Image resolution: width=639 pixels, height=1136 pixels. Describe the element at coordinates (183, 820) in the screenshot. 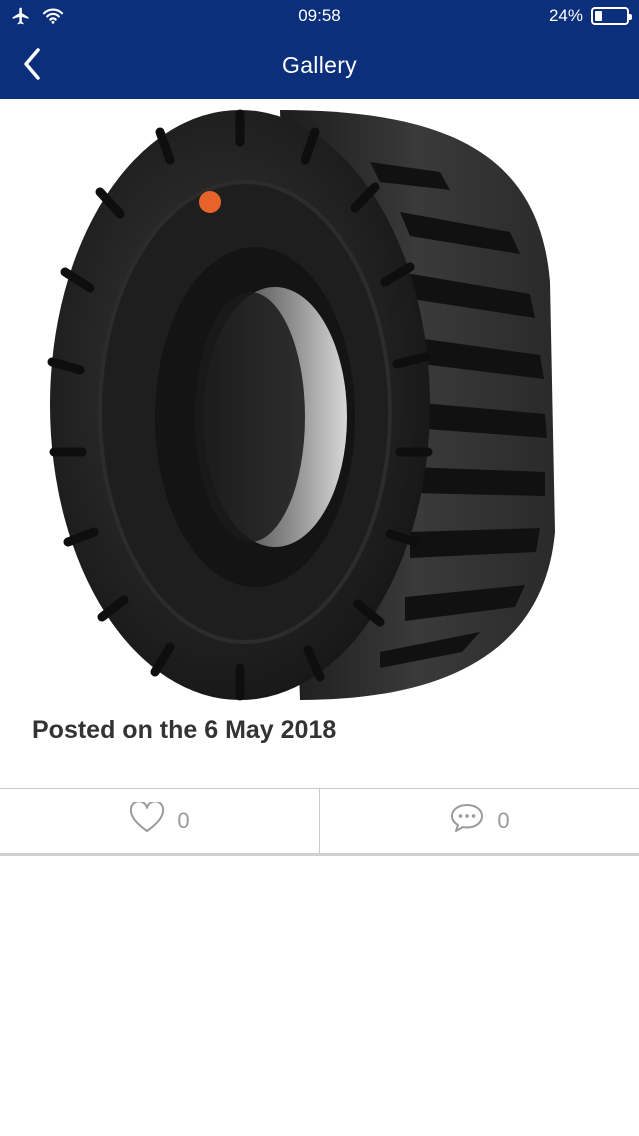

I see `like-count: 0` at that location.